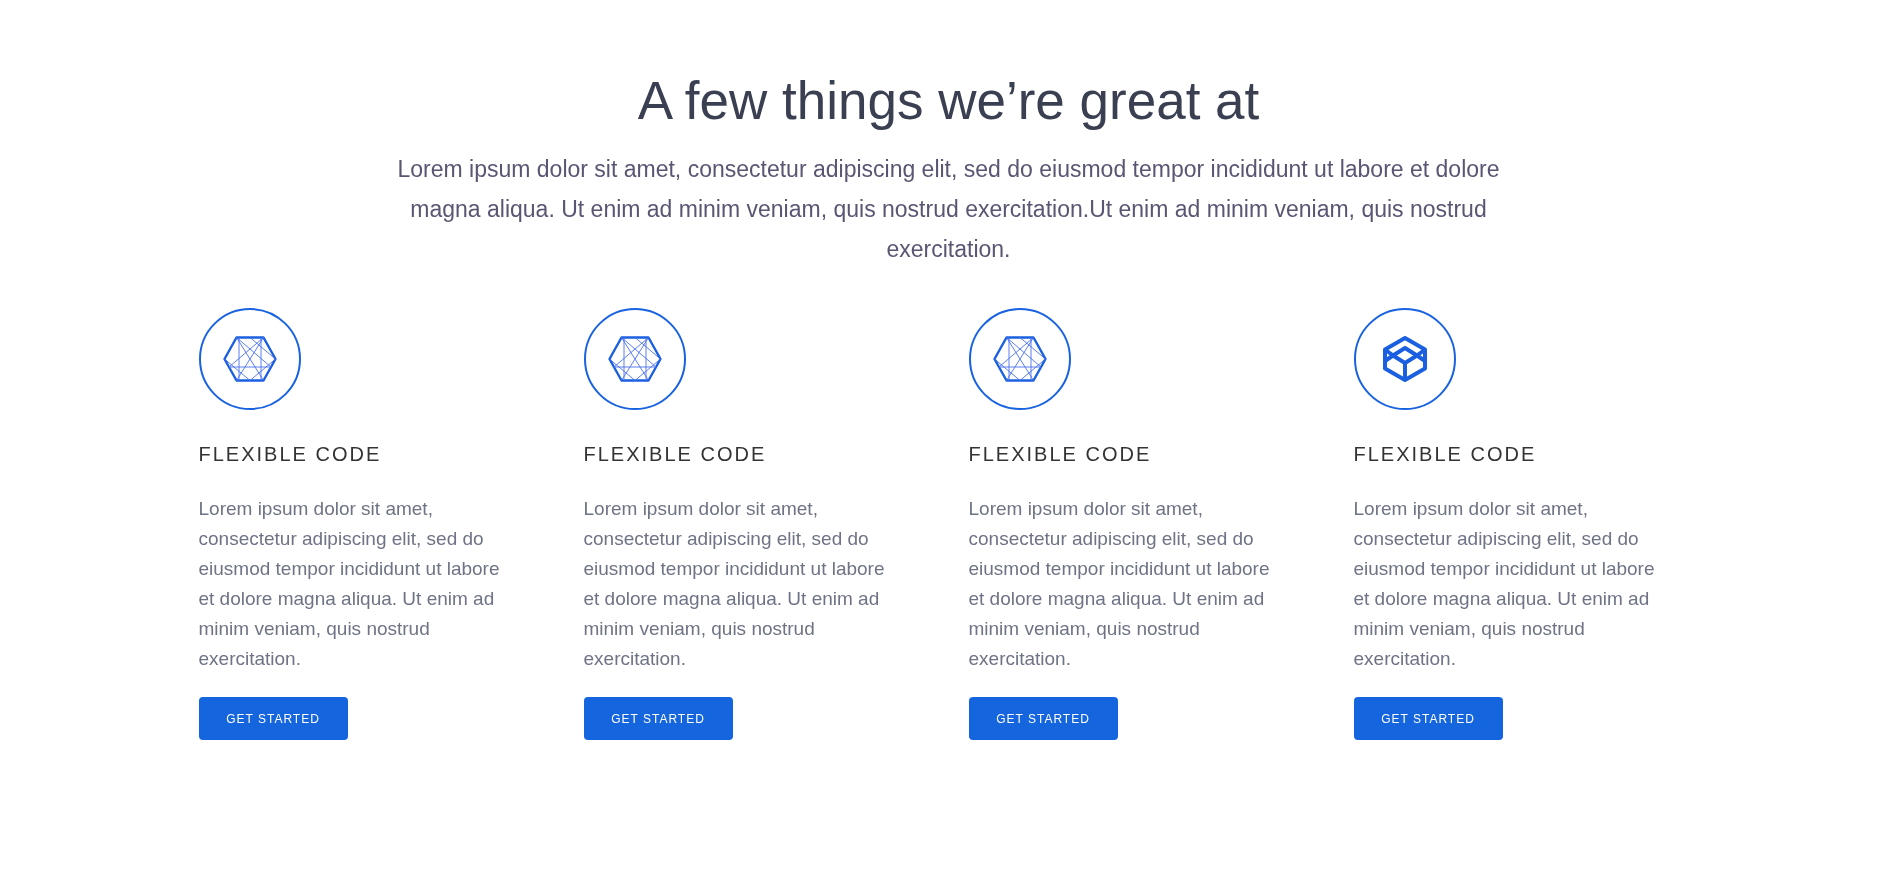 This screenshot has height=894, width=1897. I want to click on section-heading: A few things we’re great at, so click(948, 101).